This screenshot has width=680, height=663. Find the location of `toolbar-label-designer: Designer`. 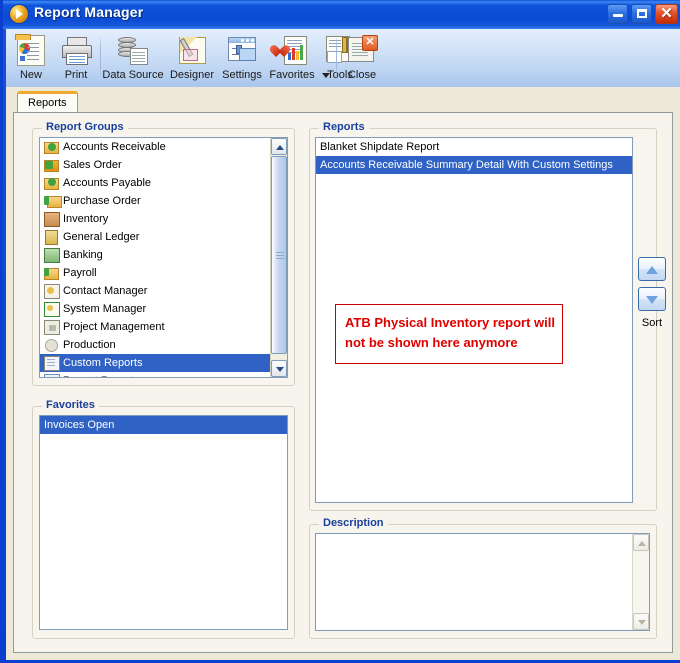

toolbar-label-designer: Designer is located at coordinates (192, 75).